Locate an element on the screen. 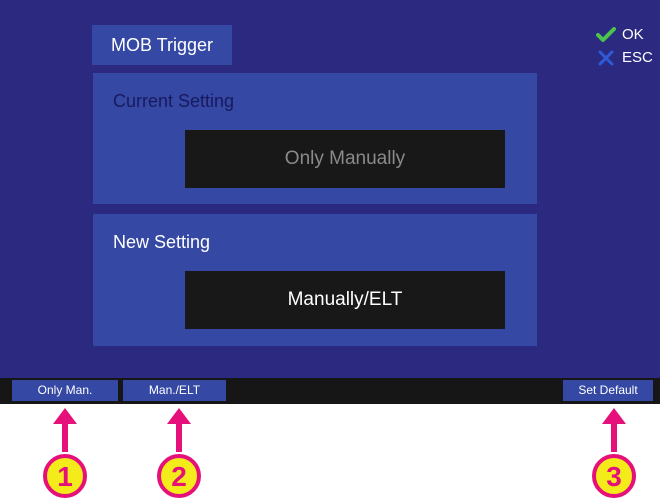 Image resolution: width=660 pixels, height=503 pixels. ok-indicator: OK is located at coordinates (620, 34).